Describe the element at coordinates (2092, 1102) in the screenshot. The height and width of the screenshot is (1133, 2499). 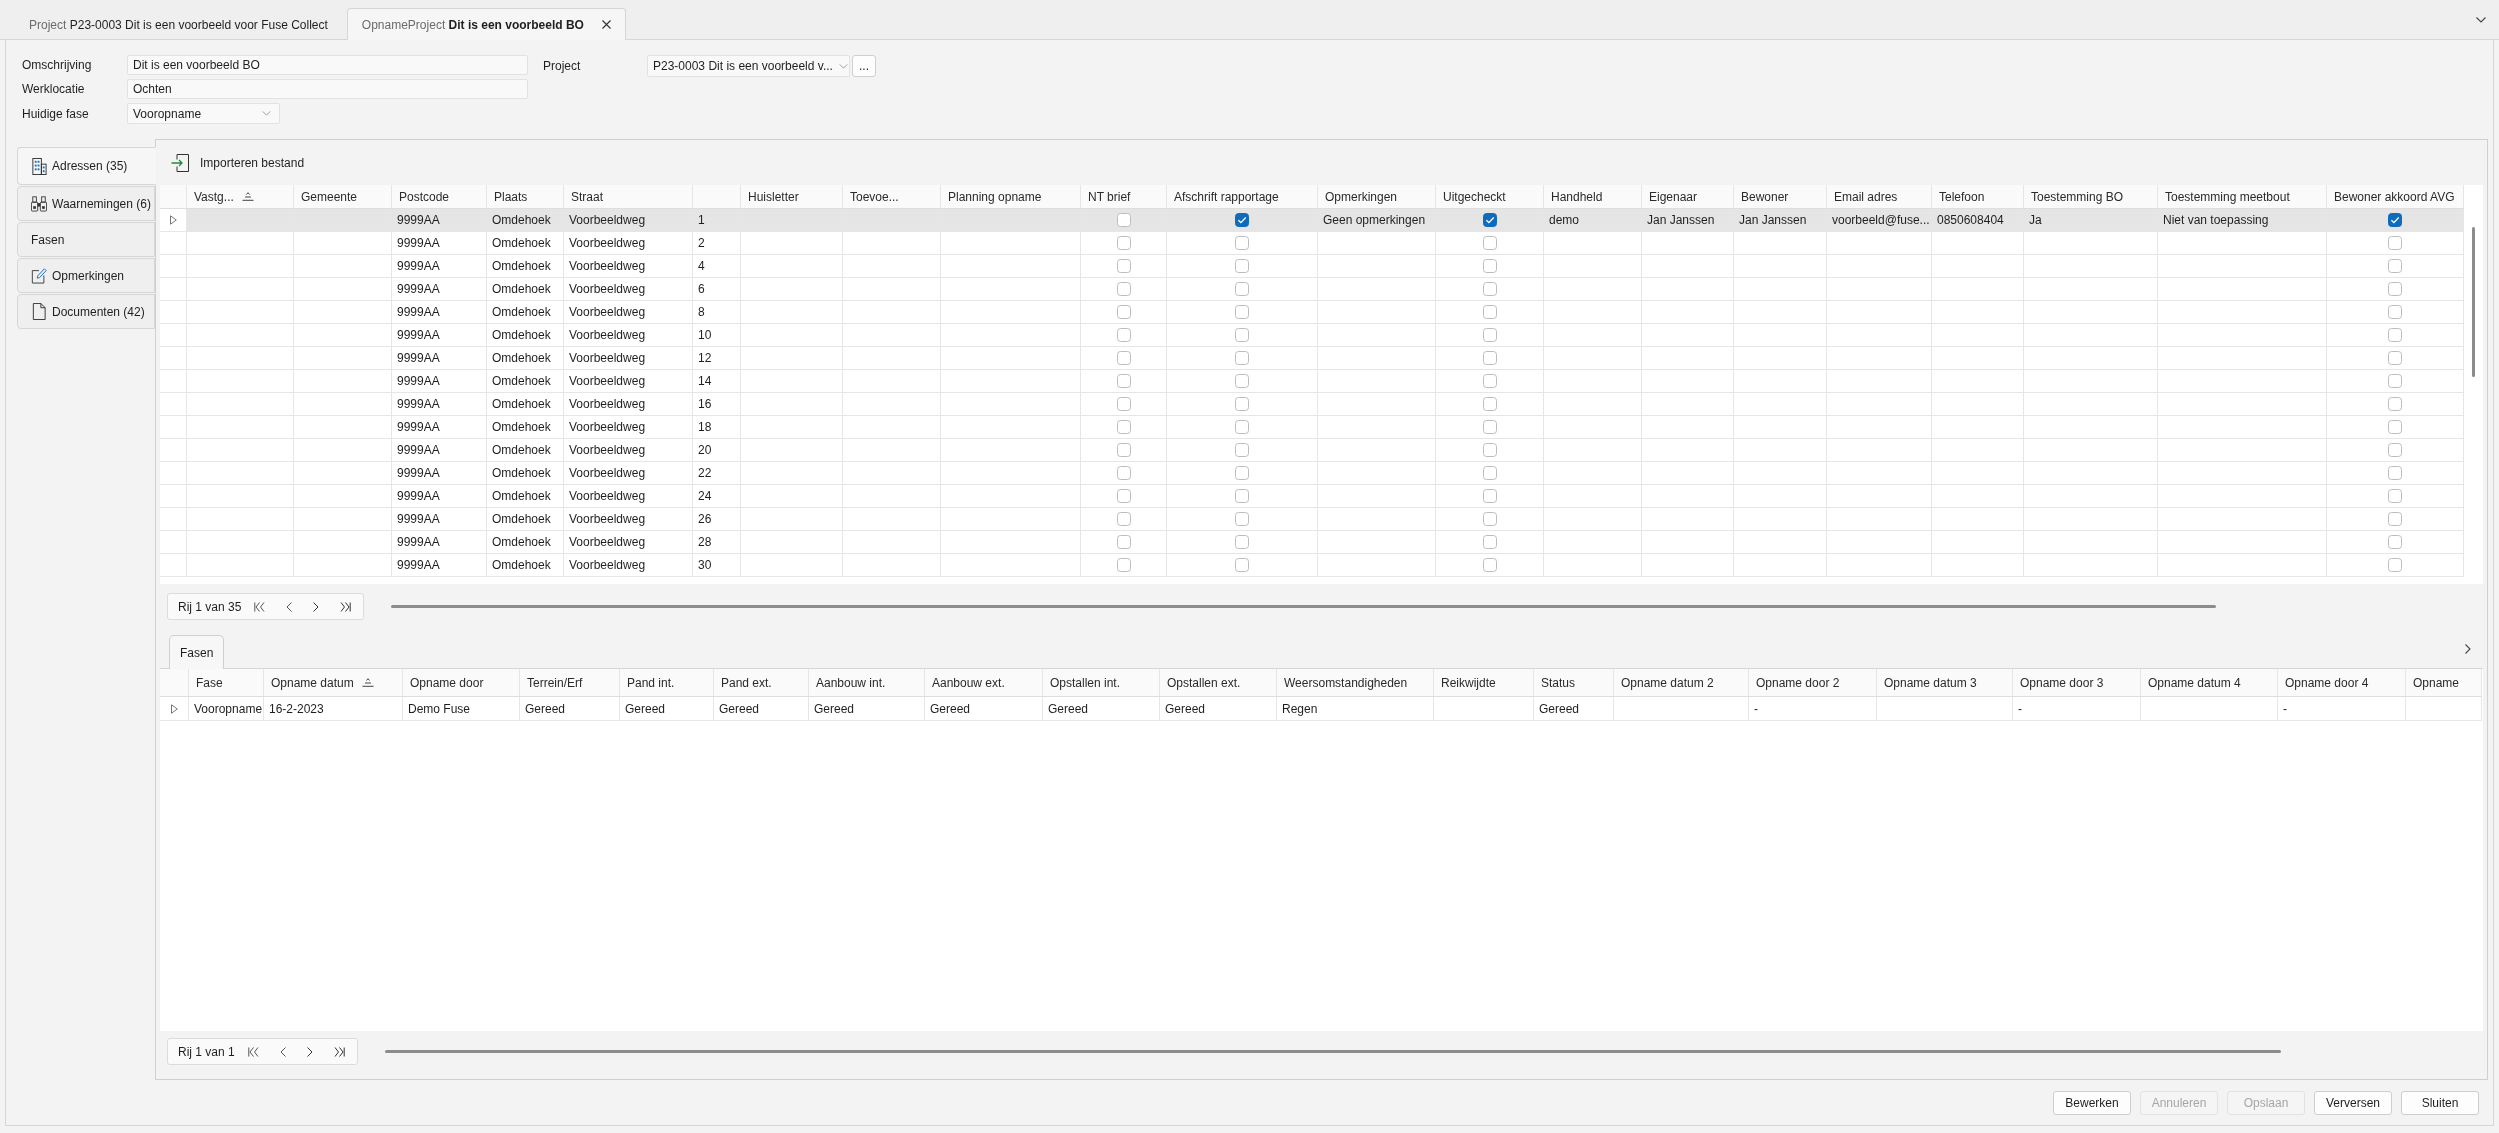
I see `action-button: Bewerken` at that location.